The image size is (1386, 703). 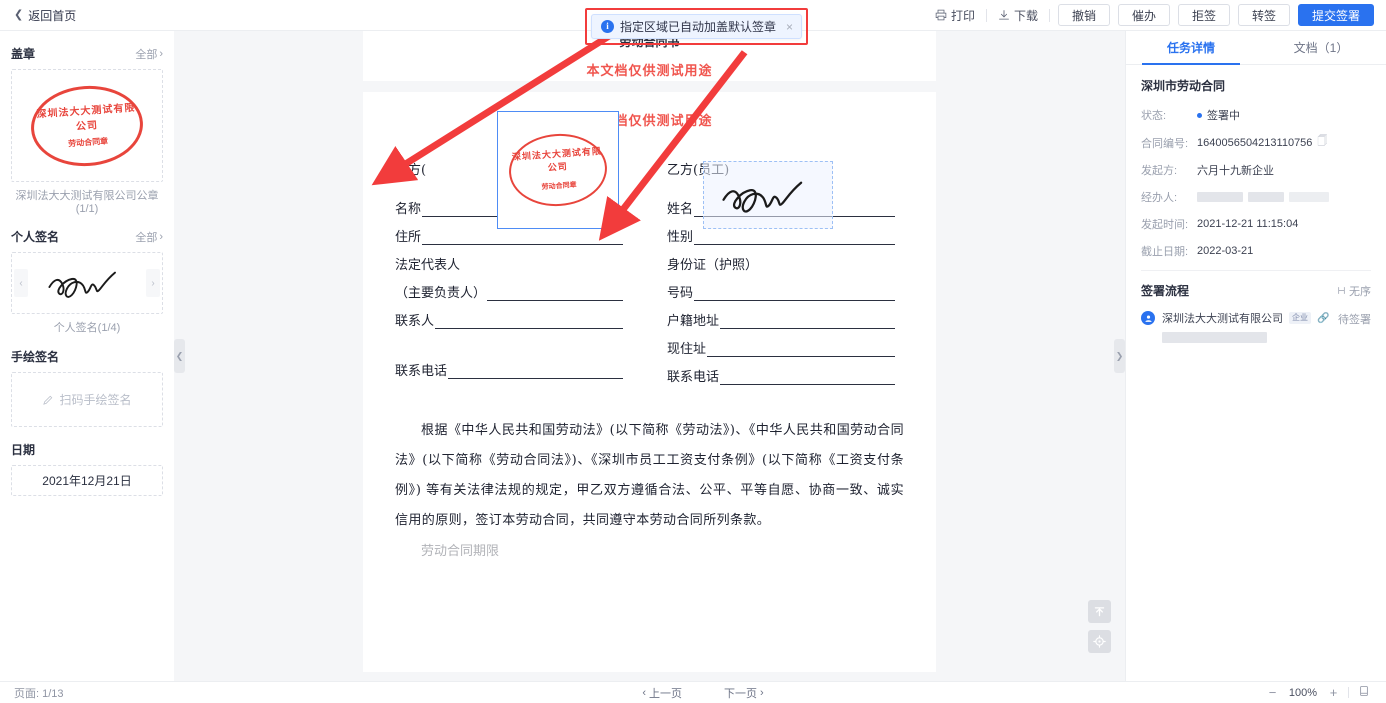 What do you see at coordinates (789, 27) in the screenshot?
I see `close-icon: ×` at bounding box center [789, 27].